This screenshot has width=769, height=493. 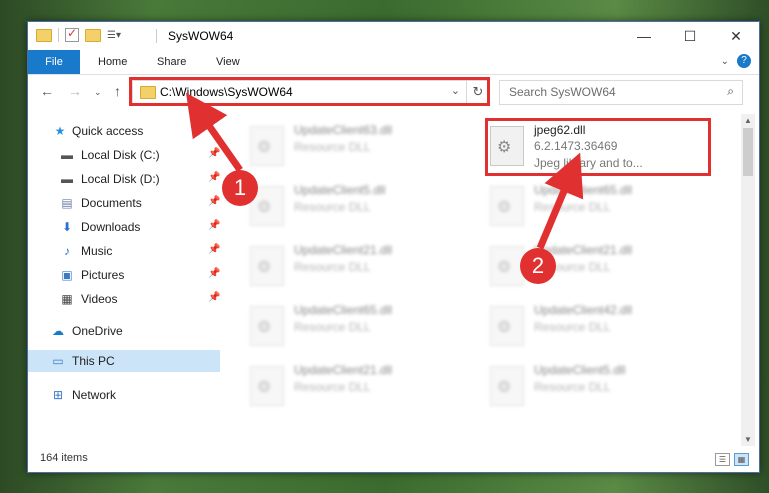 I want to click on help-icon: ?, so click(x=744, y=61).